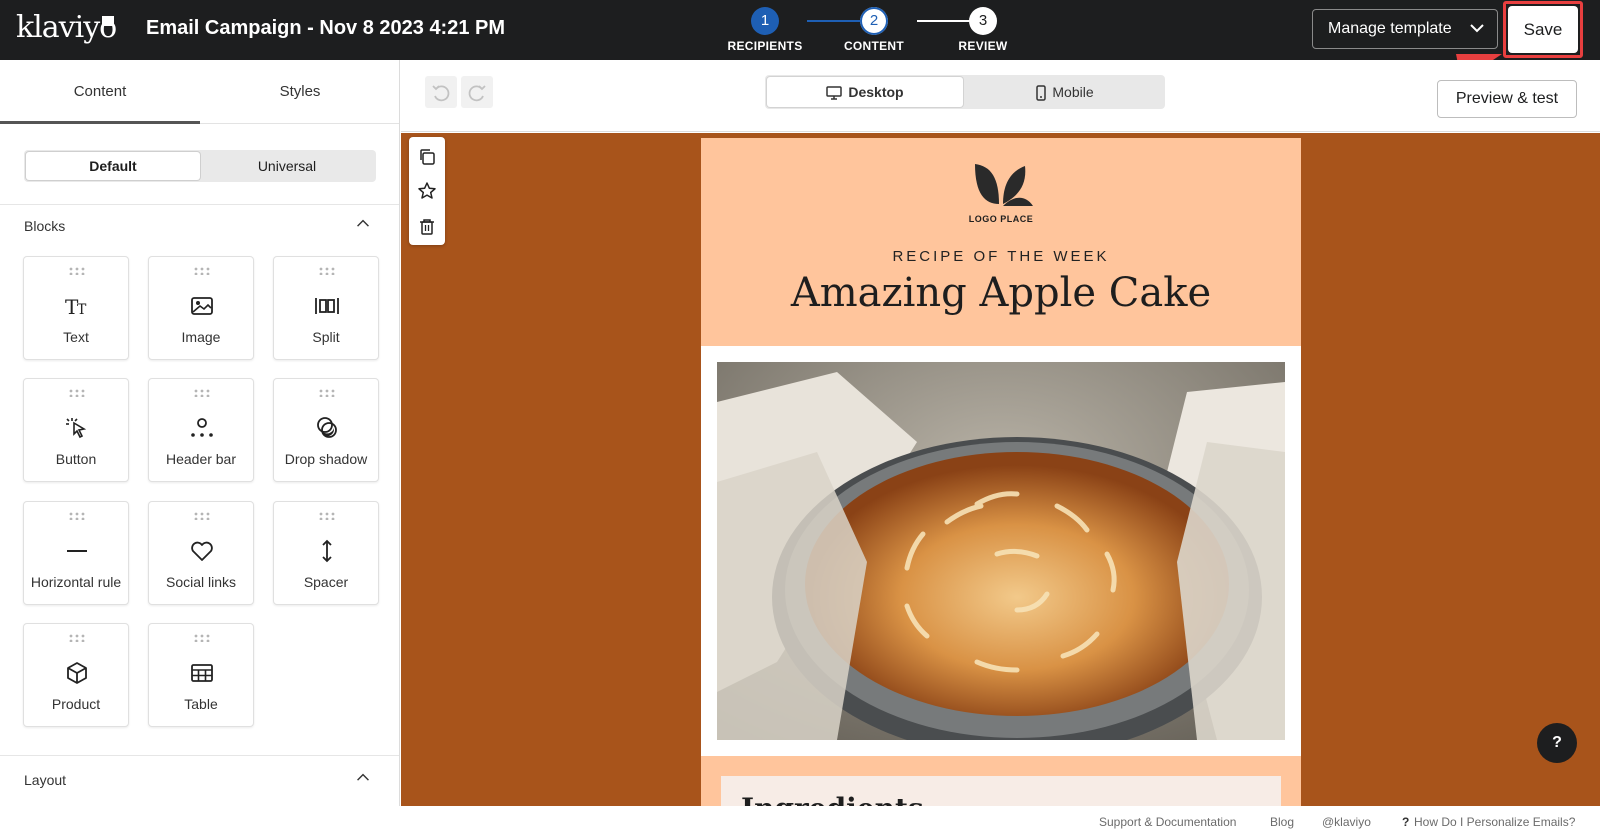  Describe the element at coordinates (1494, 822) in the screenshot. I see `personalize-emails-link: How Do I Personalize Emails?` at that location.